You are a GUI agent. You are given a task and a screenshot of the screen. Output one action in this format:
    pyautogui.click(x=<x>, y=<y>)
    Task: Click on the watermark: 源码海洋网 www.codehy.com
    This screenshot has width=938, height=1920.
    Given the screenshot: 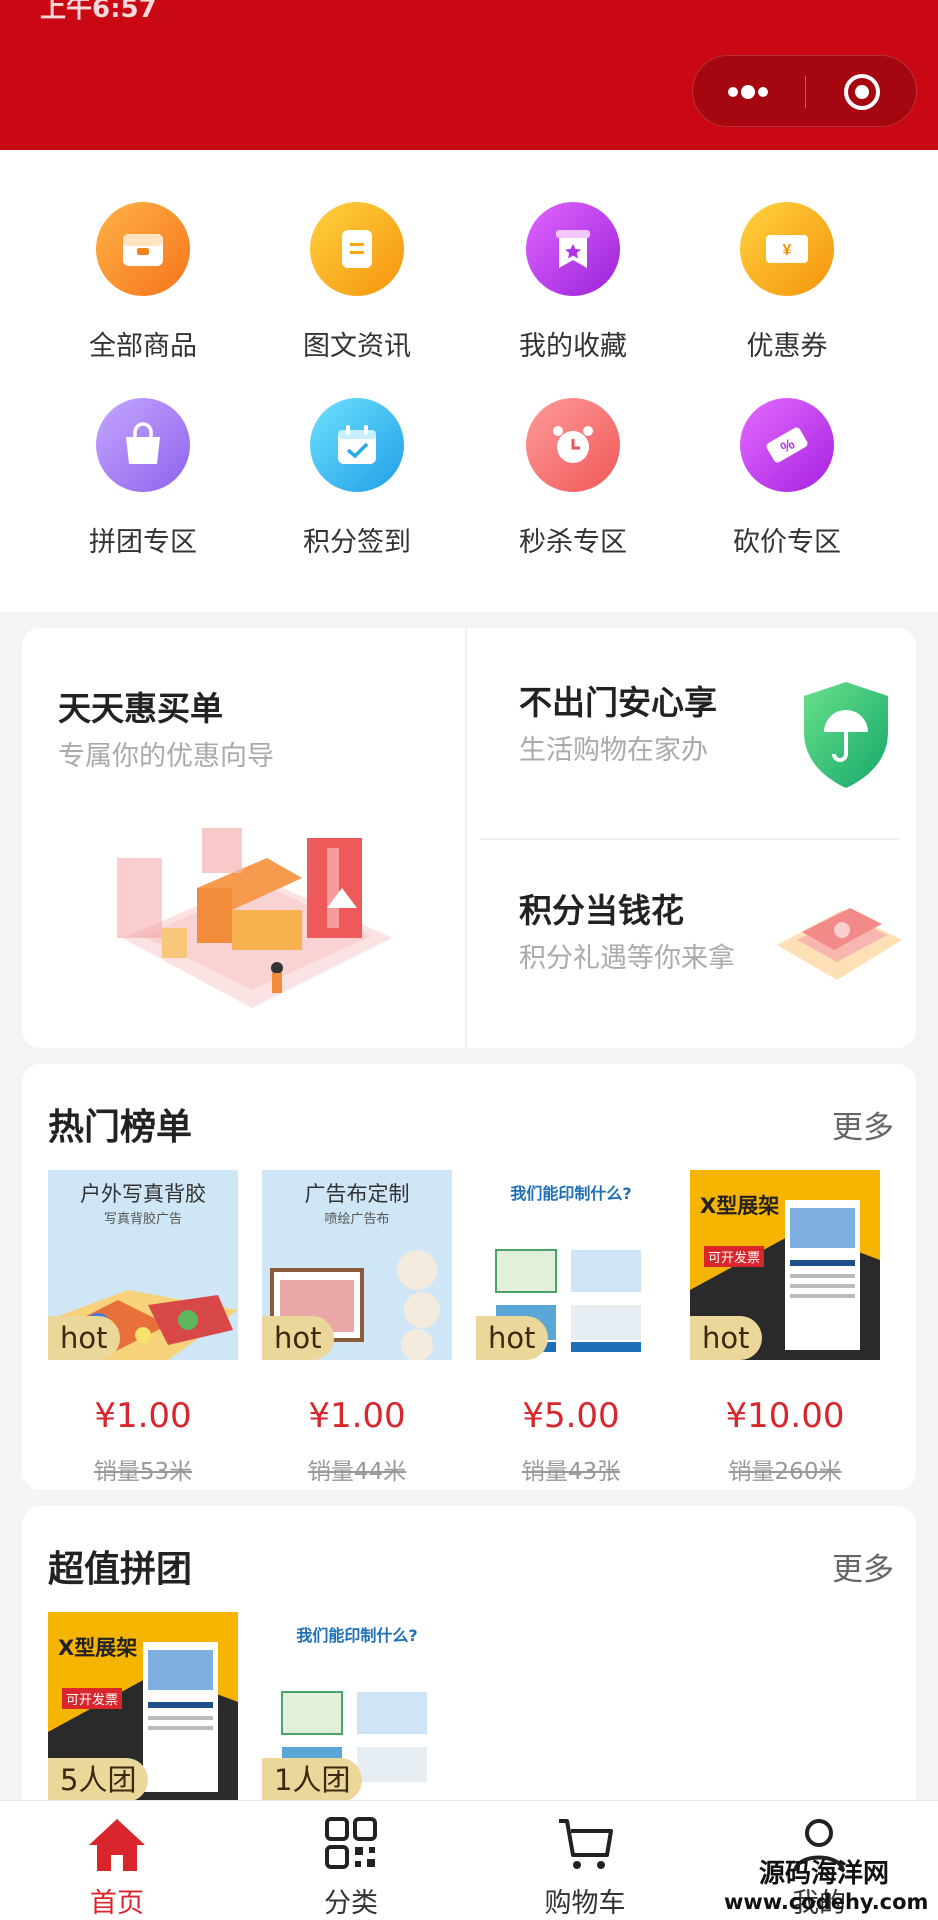 What is the action you would take?
    pyautogui.click(x=826, y=1883)
    